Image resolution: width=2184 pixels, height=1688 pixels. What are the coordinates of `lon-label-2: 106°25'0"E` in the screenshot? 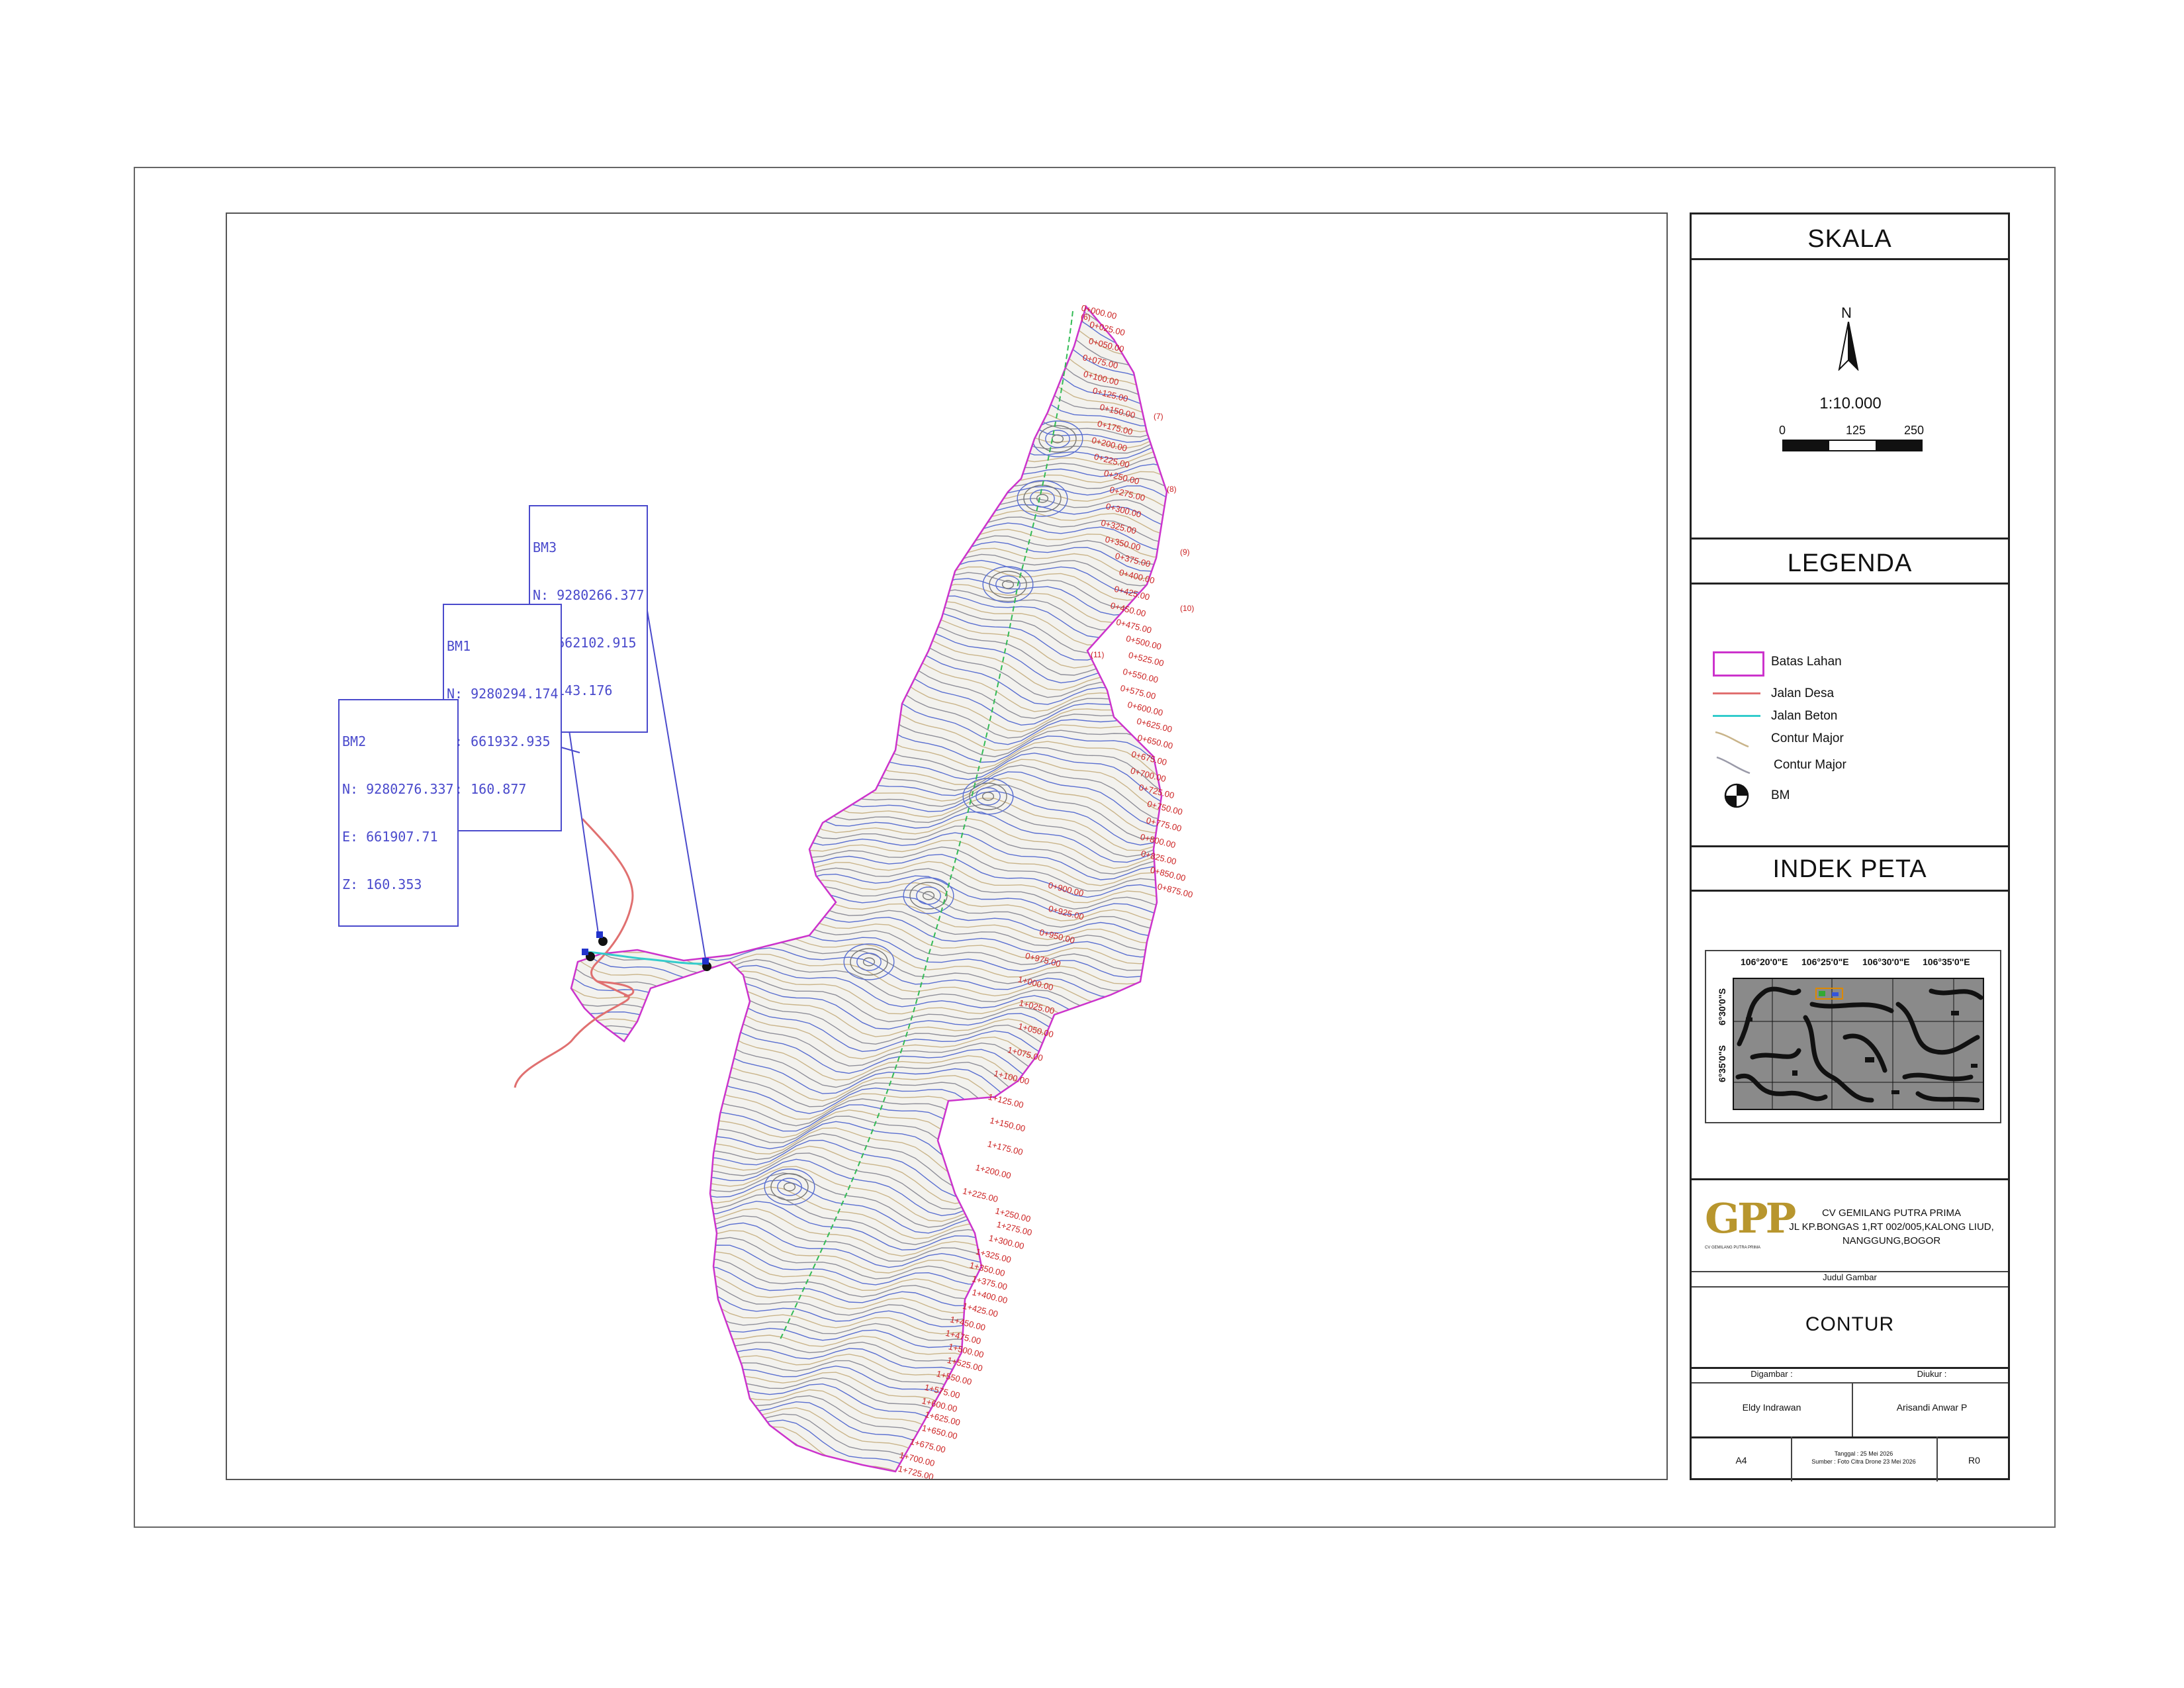 It's located at (1825, 962).